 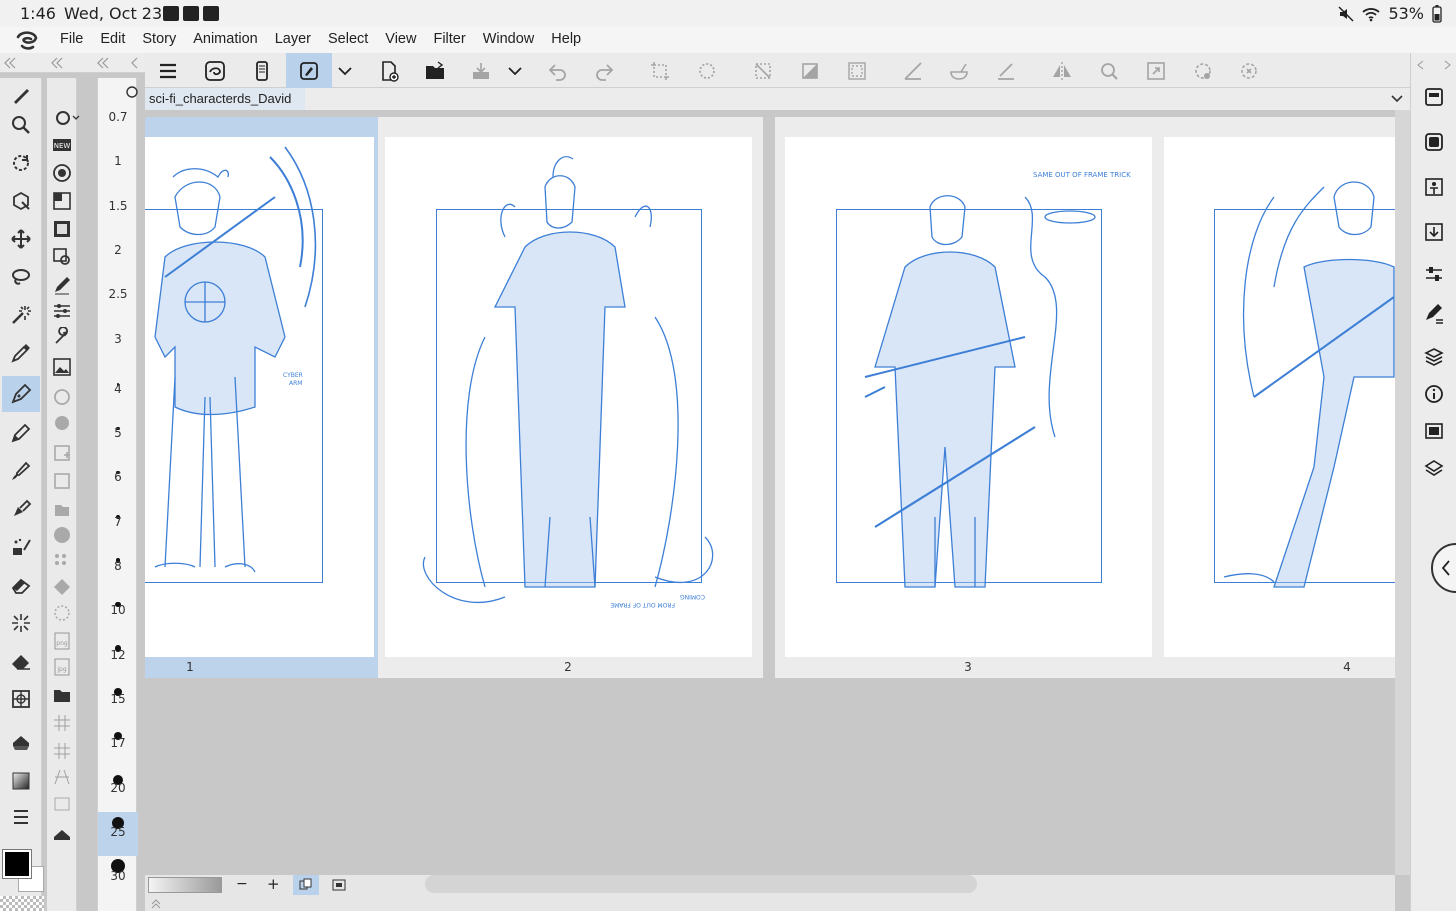 What do you see at coordinates (1434, 142) in the screenshot?
I see `sub-view-icon` at bounding box center [1434, 142].